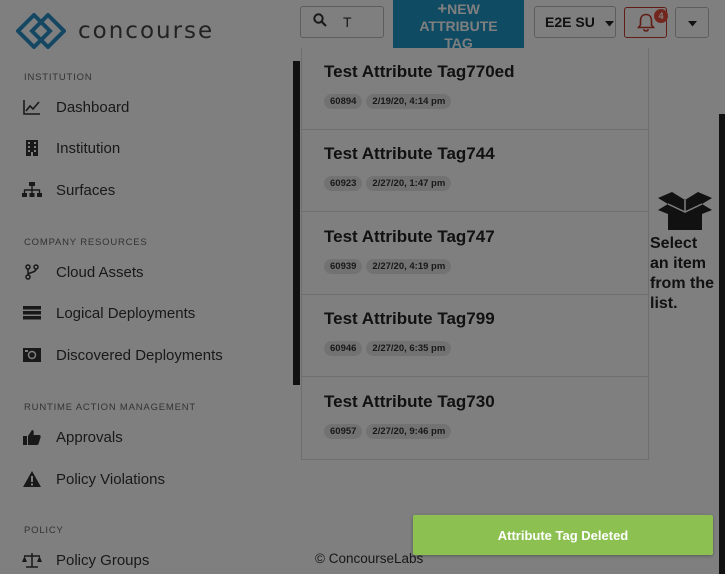  Describe the element at coordinates (409, 153) in the screenshot. I see `item-title: Test Attribute Tag744` at that location.